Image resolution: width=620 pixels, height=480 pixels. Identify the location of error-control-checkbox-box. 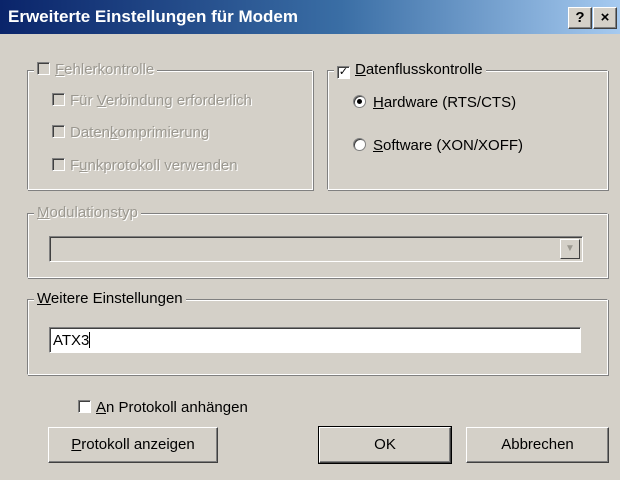
(43, 68).